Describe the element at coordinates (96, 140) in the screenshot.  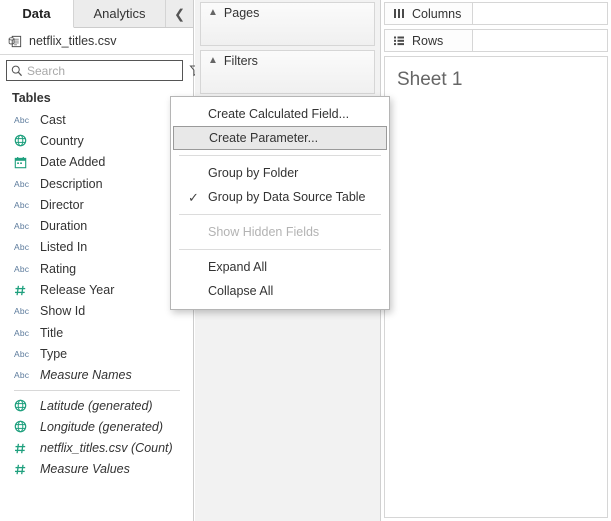
I see `field-row: Country` at that location.